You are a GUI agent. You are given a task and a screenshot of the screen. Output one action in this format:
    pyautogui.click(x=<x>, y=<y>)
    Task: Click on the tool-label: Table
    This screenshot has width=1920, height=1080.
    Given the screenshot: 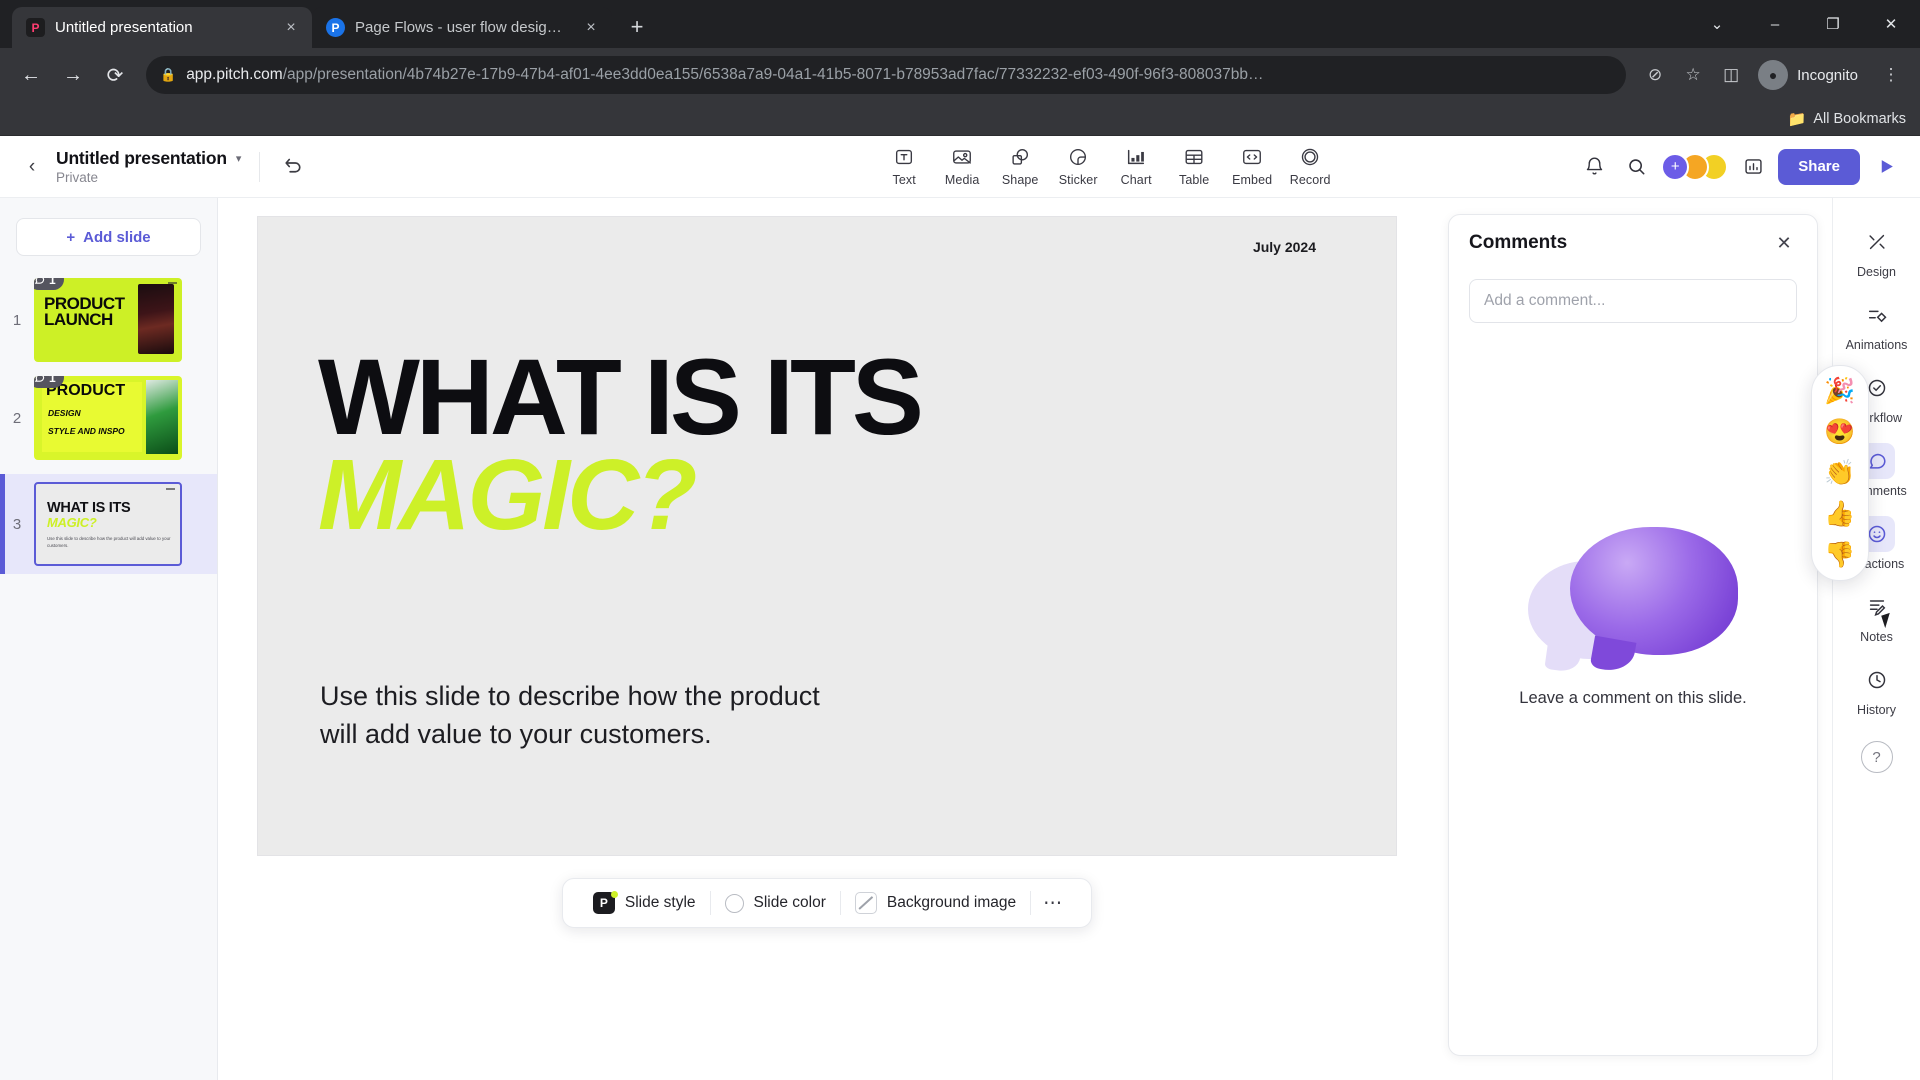 What is the action you would take?
    pyautogui.click(x=1194, y=180)
    